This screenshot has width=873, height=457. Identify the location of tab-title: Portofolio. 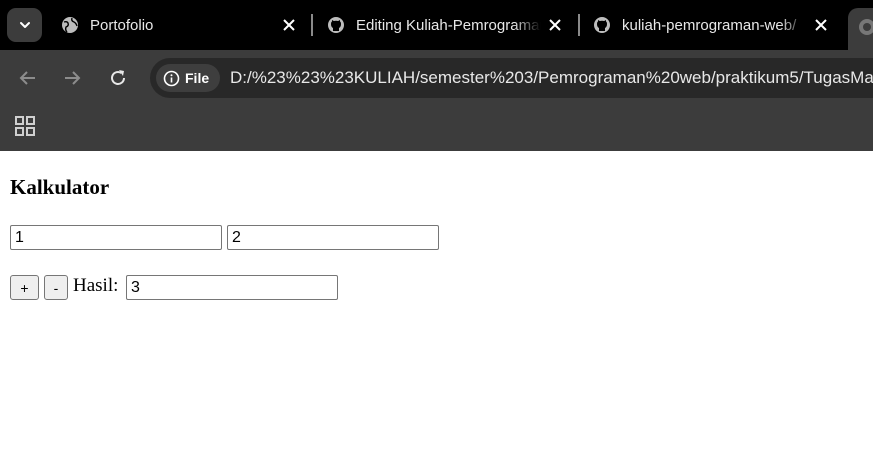
(122, 25).